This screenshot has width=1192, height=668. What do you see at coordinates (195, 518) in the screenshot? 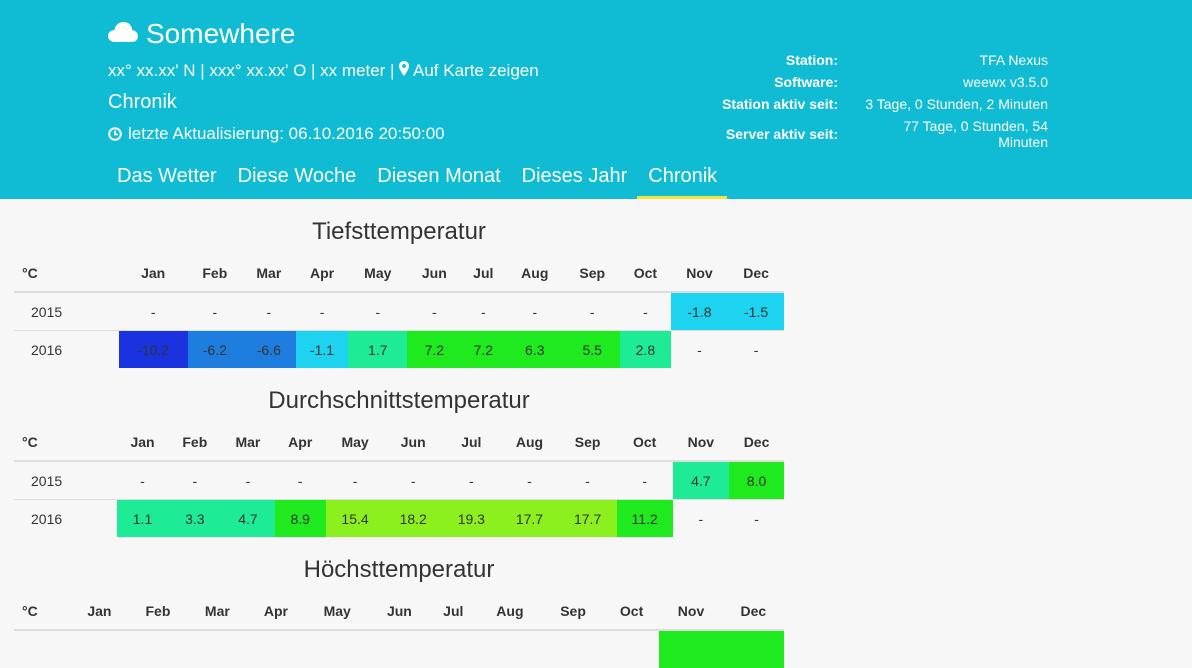
I see `temperature-cell: 3.3` at bounding box center [195, 518].